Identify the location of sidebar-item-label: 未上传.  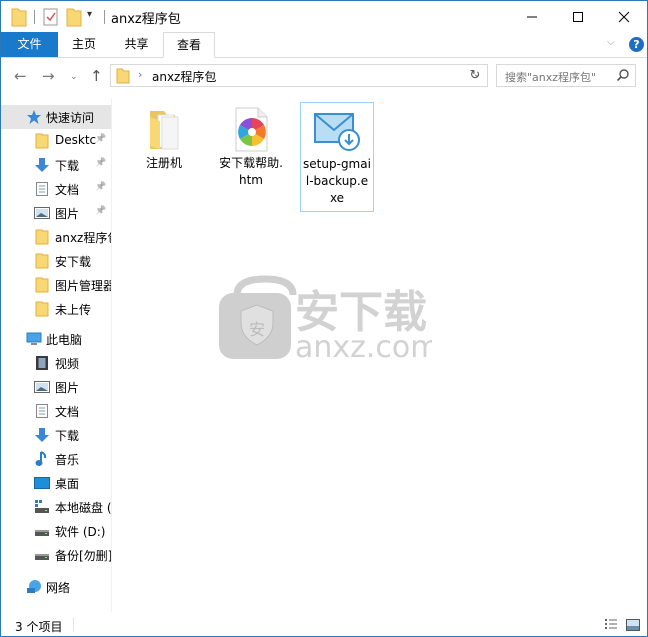
(73, 310).